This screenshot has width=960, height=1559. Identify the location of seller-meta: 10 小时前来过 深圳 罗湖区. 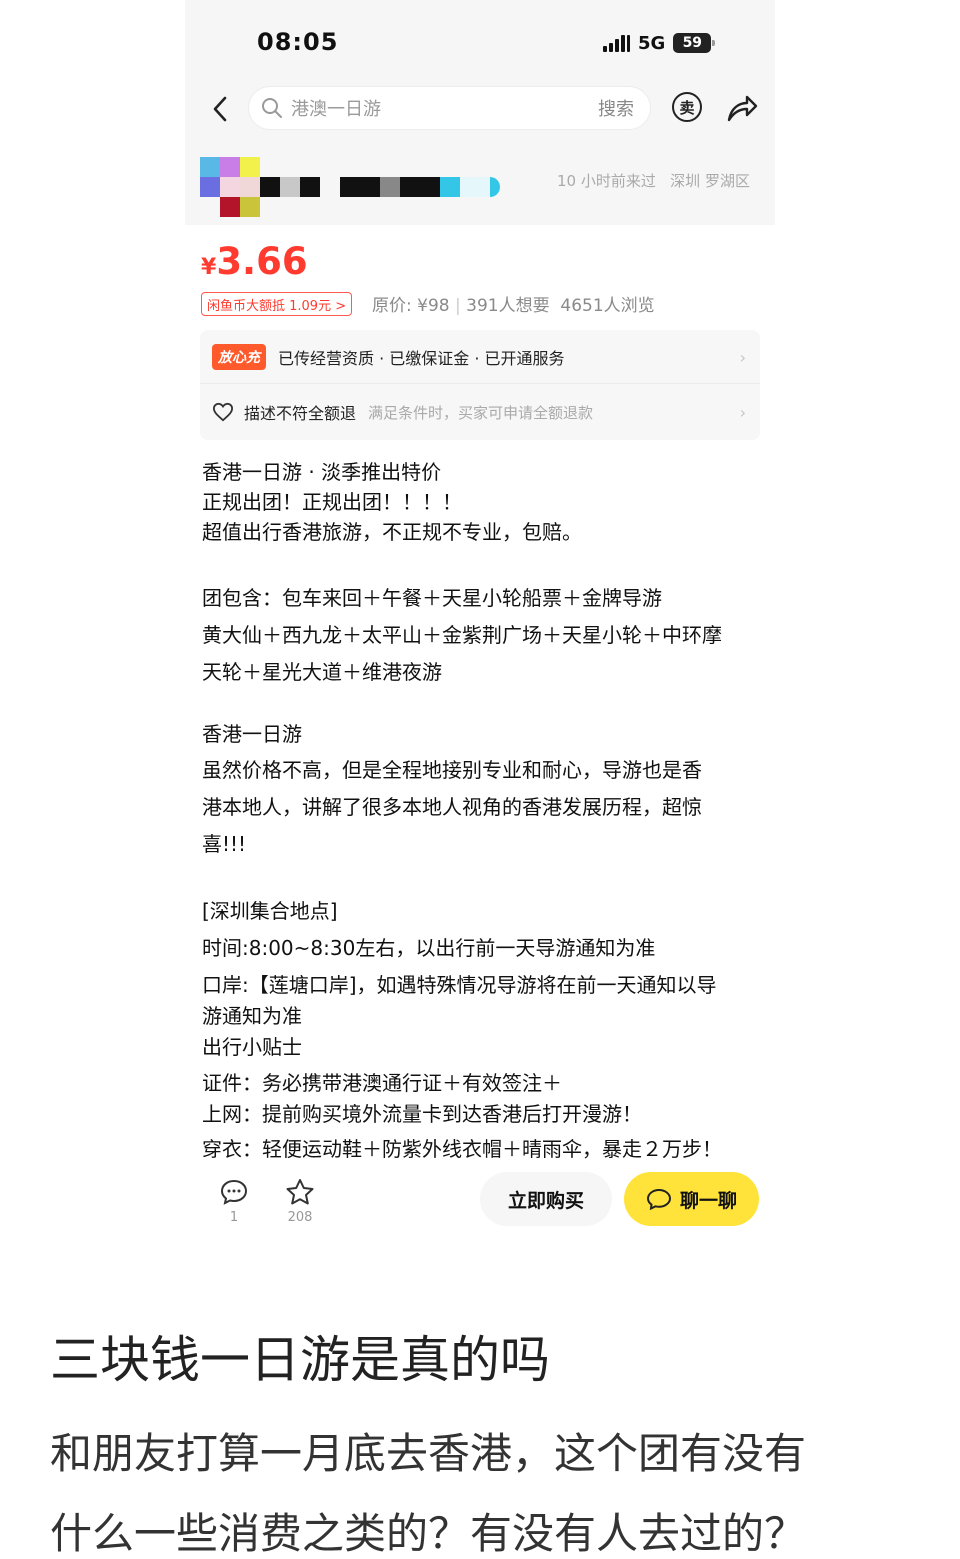
(653, 180).